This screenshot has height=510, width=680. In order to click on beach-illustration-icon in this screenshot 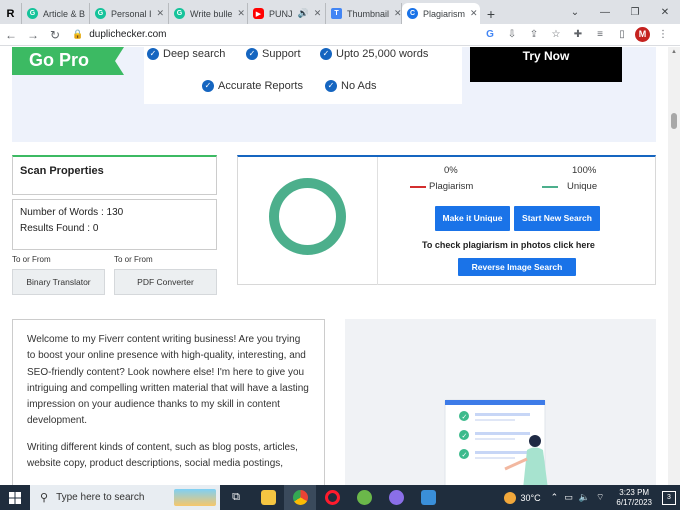, I will do `click(195, 497)`.